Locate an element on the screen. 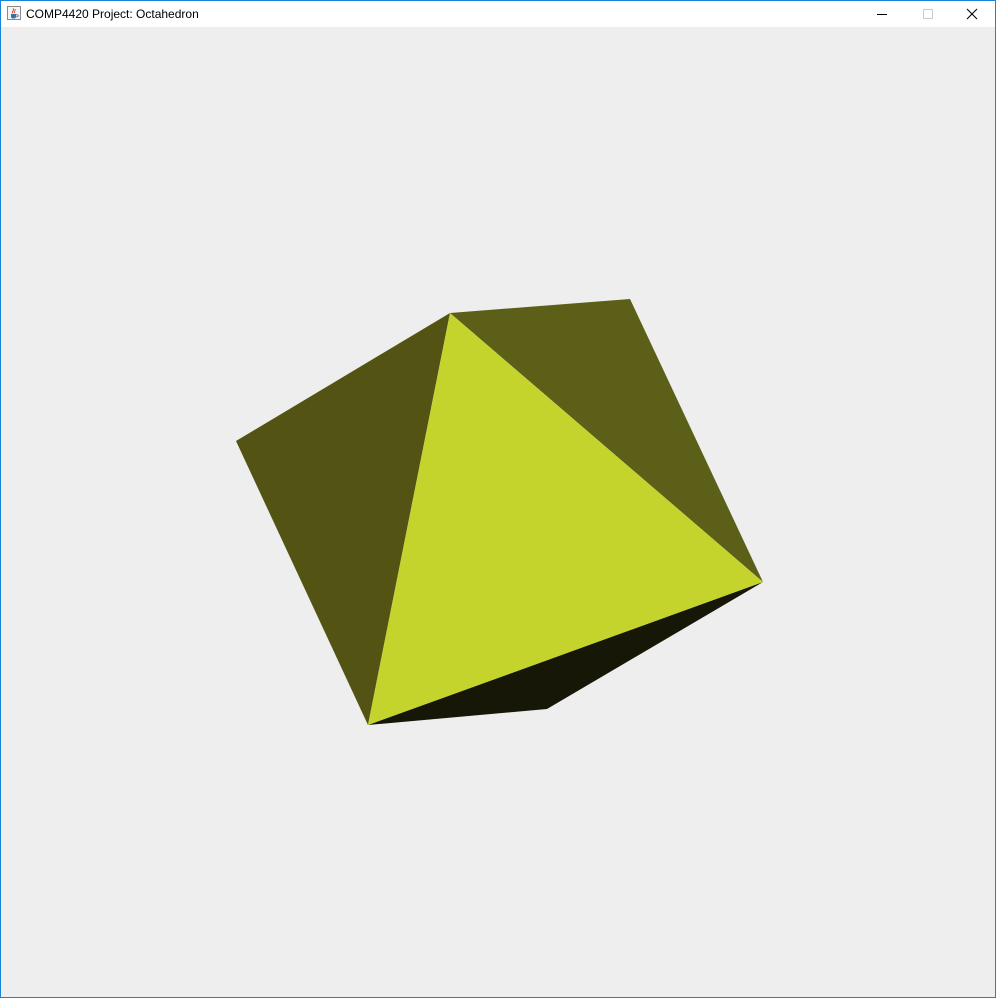 This screenshot has height=998, width=996. close-icon is located at coordinates (972, 14).